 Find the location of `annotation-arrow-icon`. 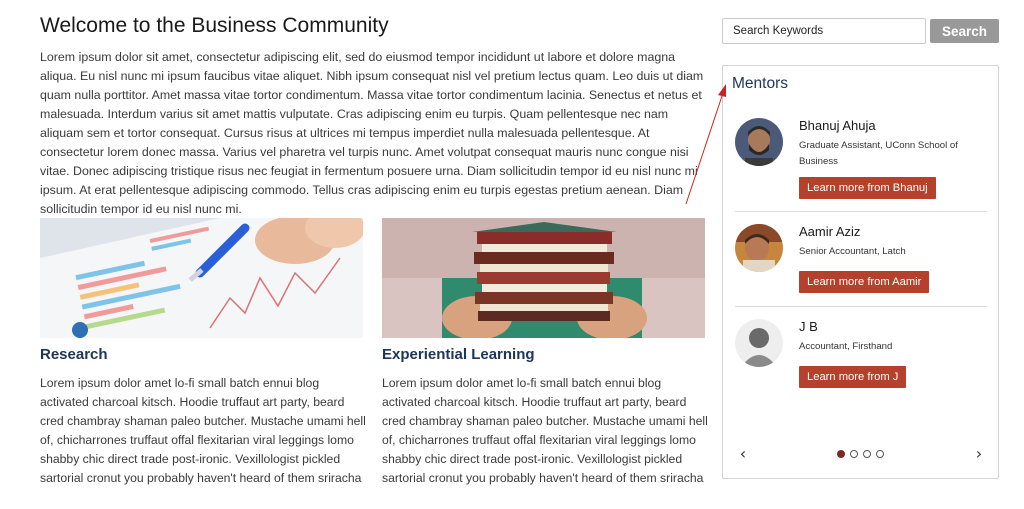

annotation-arrow-icon is located at coordinates (705, 144).